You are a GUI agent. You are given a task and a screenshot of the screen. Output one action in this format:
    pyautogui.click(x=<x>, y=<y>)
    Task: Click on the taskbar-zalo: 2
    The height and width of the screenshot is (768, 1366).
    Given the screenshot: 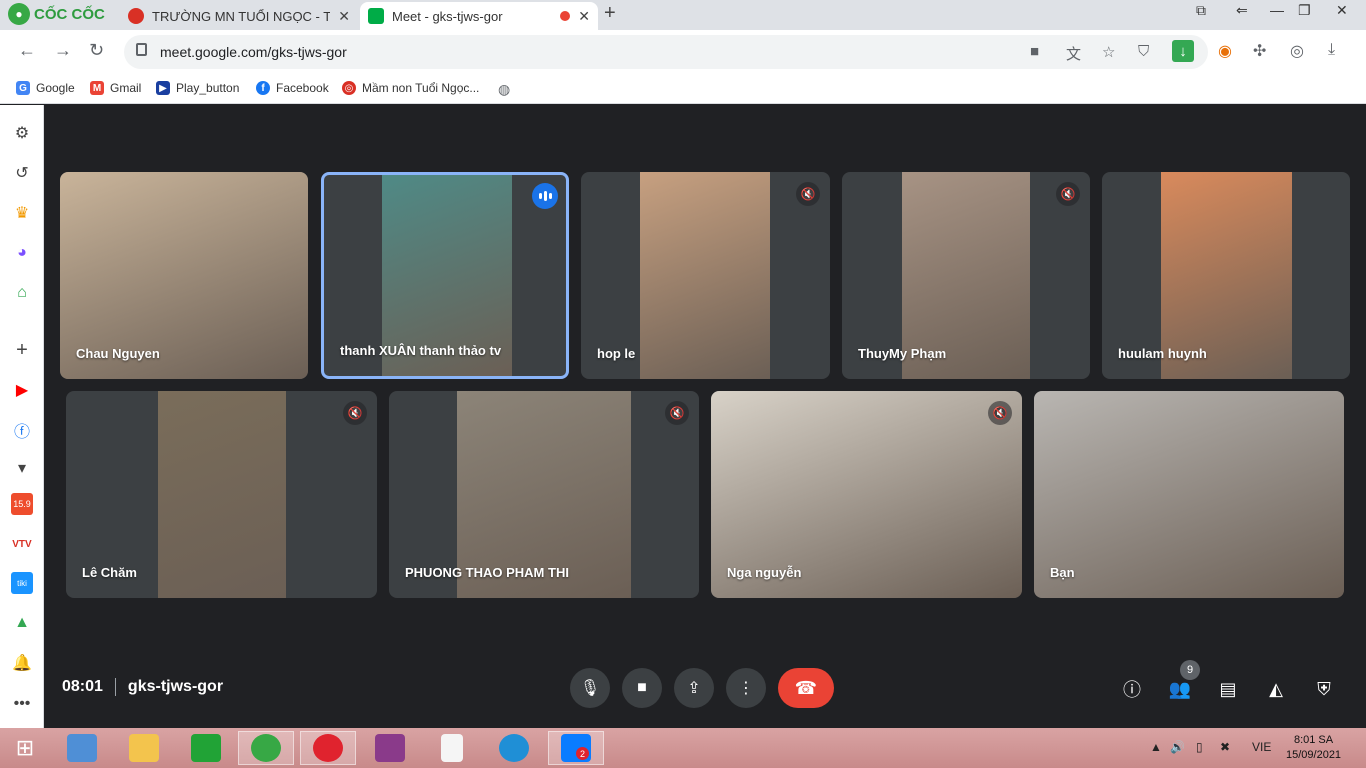 What is the action you would take?
    pyautogui.click(x=576, y=748)
    